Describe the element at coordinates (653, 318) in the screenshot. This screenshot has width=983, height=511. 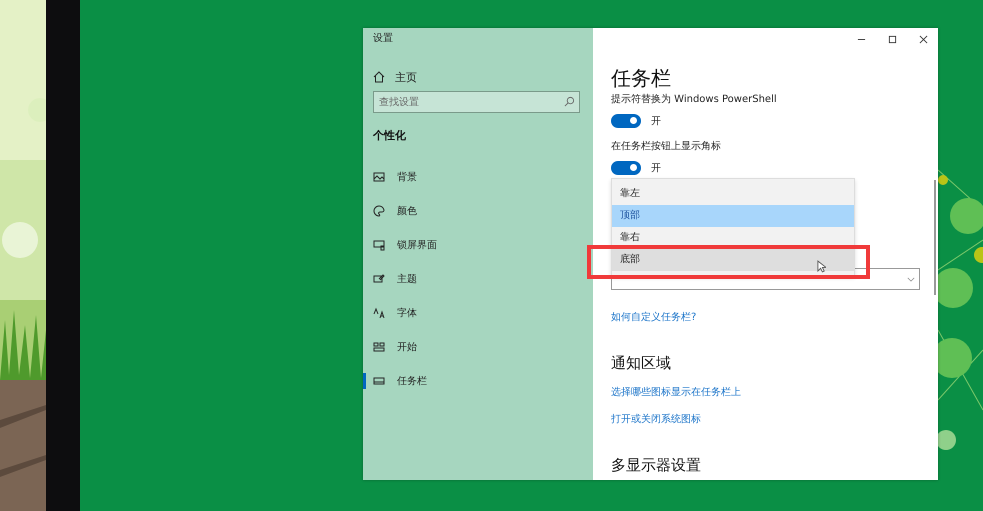
I see `help-link: 如何自定义任务栏?` at that location.